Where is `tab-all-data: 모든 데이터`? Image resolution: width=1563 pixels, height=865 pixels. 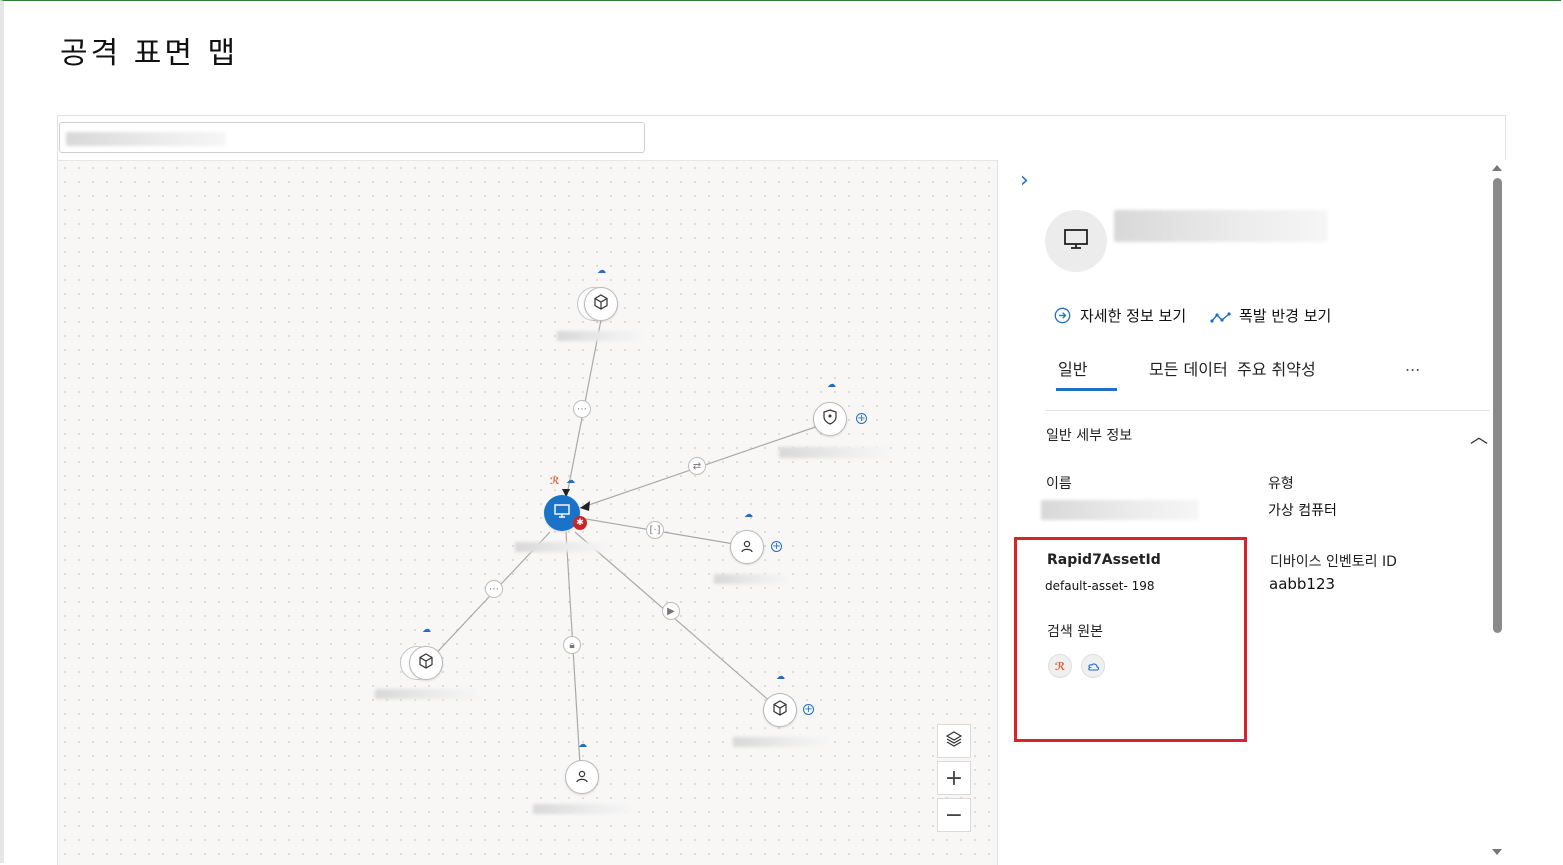 tab-all-data: 모든 데이터 is located at coordinates (1188, 368).